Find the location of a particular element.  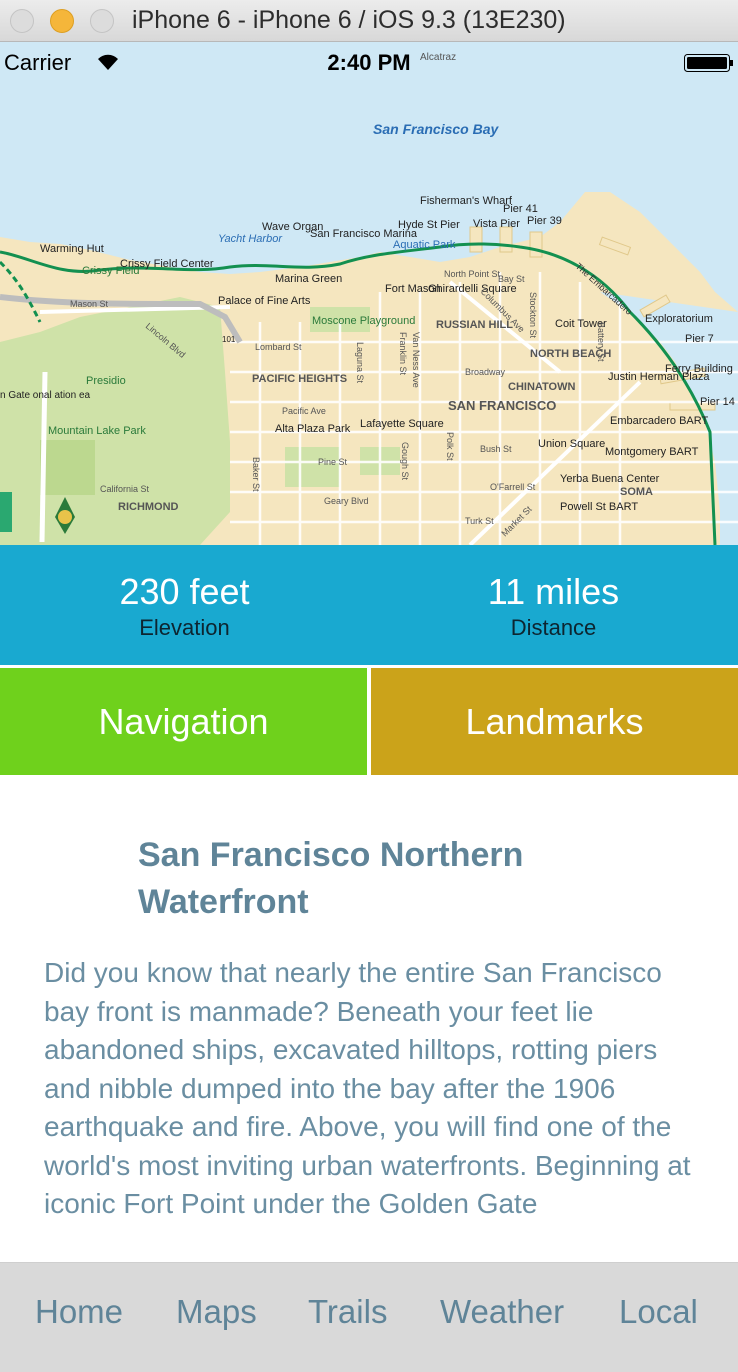

map-label-embarcadero-bart: Embarcadero BART is located at coordinates (659, 421).